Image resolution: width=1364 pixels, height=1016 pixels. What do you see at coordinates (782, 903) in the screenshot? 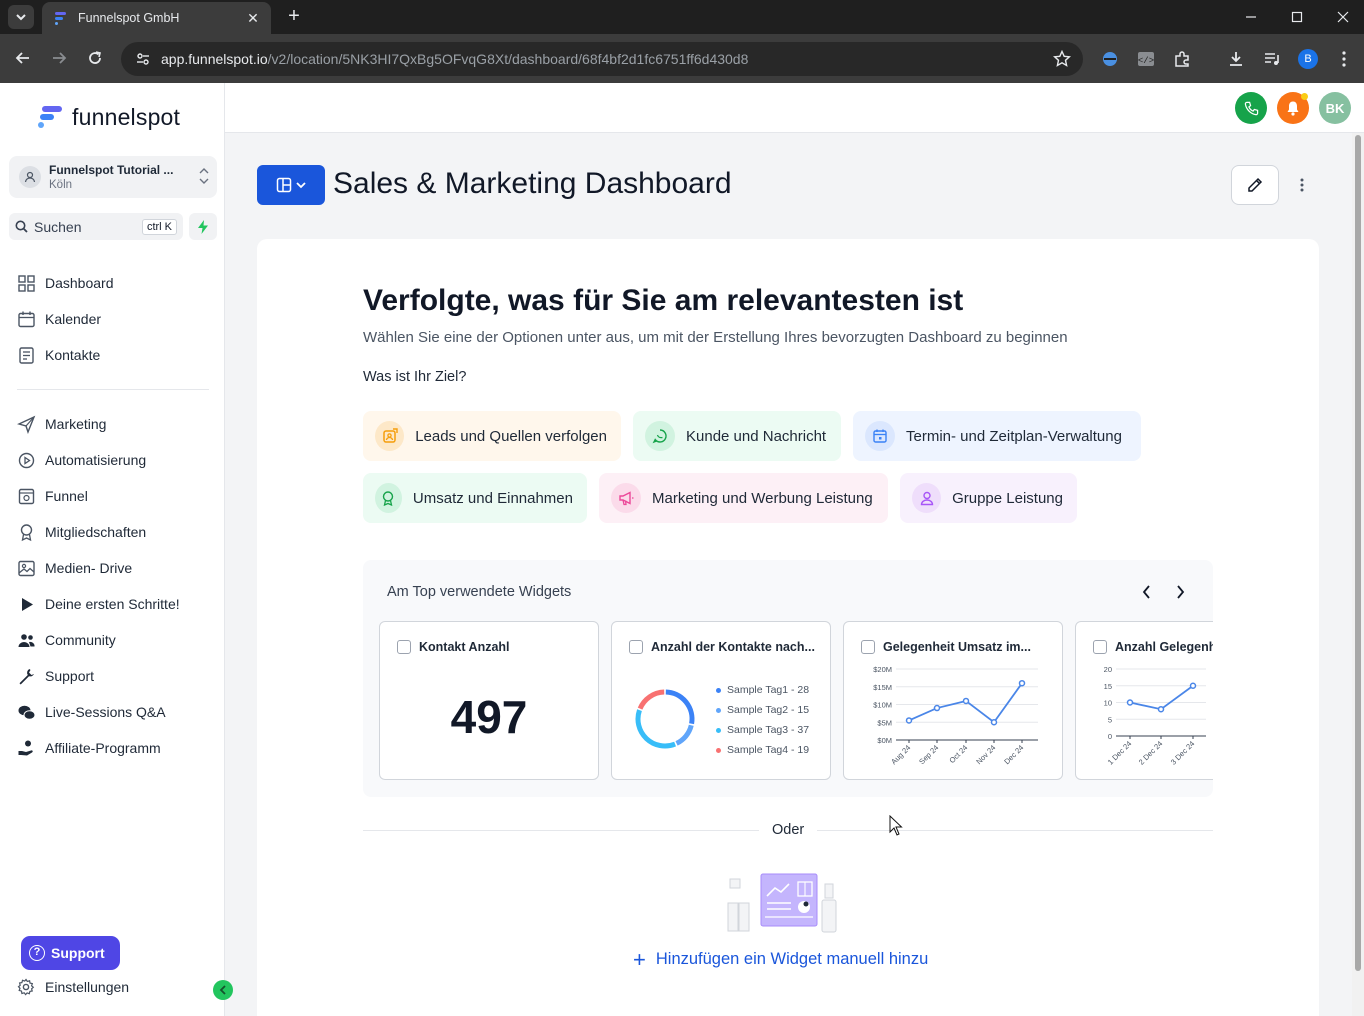
I see `widget-illustration` at bounding box center [782, 903].